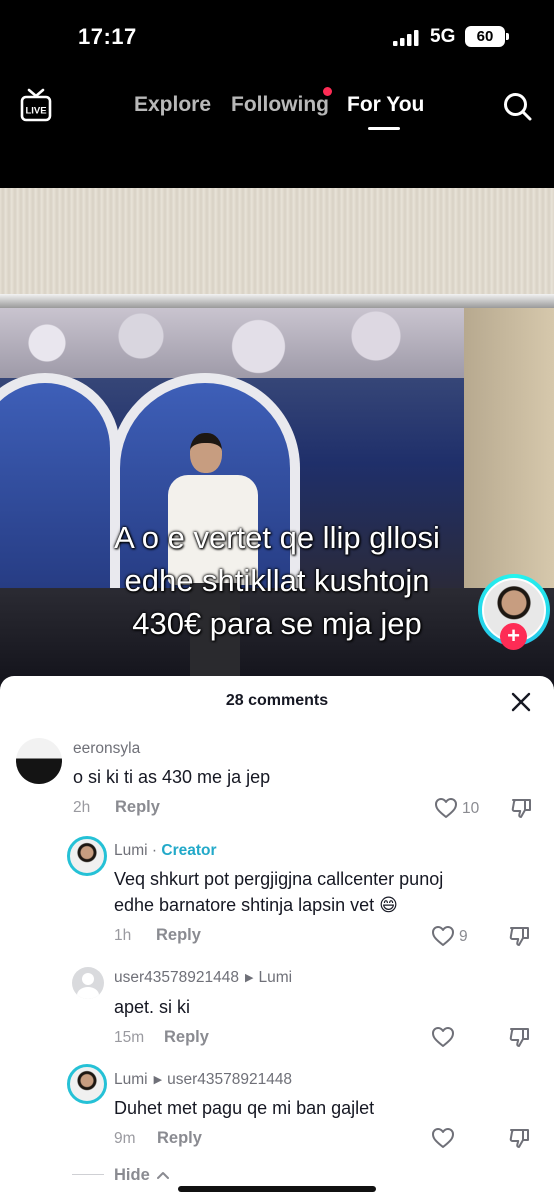 This screenshot has height=1200, width=554. What do you see at coordinates (256, 905) in the screenshot?
I see `comment-text-line: edhe barnatore shtinja lapsin vet 😄` at bounding box center [256, 905].